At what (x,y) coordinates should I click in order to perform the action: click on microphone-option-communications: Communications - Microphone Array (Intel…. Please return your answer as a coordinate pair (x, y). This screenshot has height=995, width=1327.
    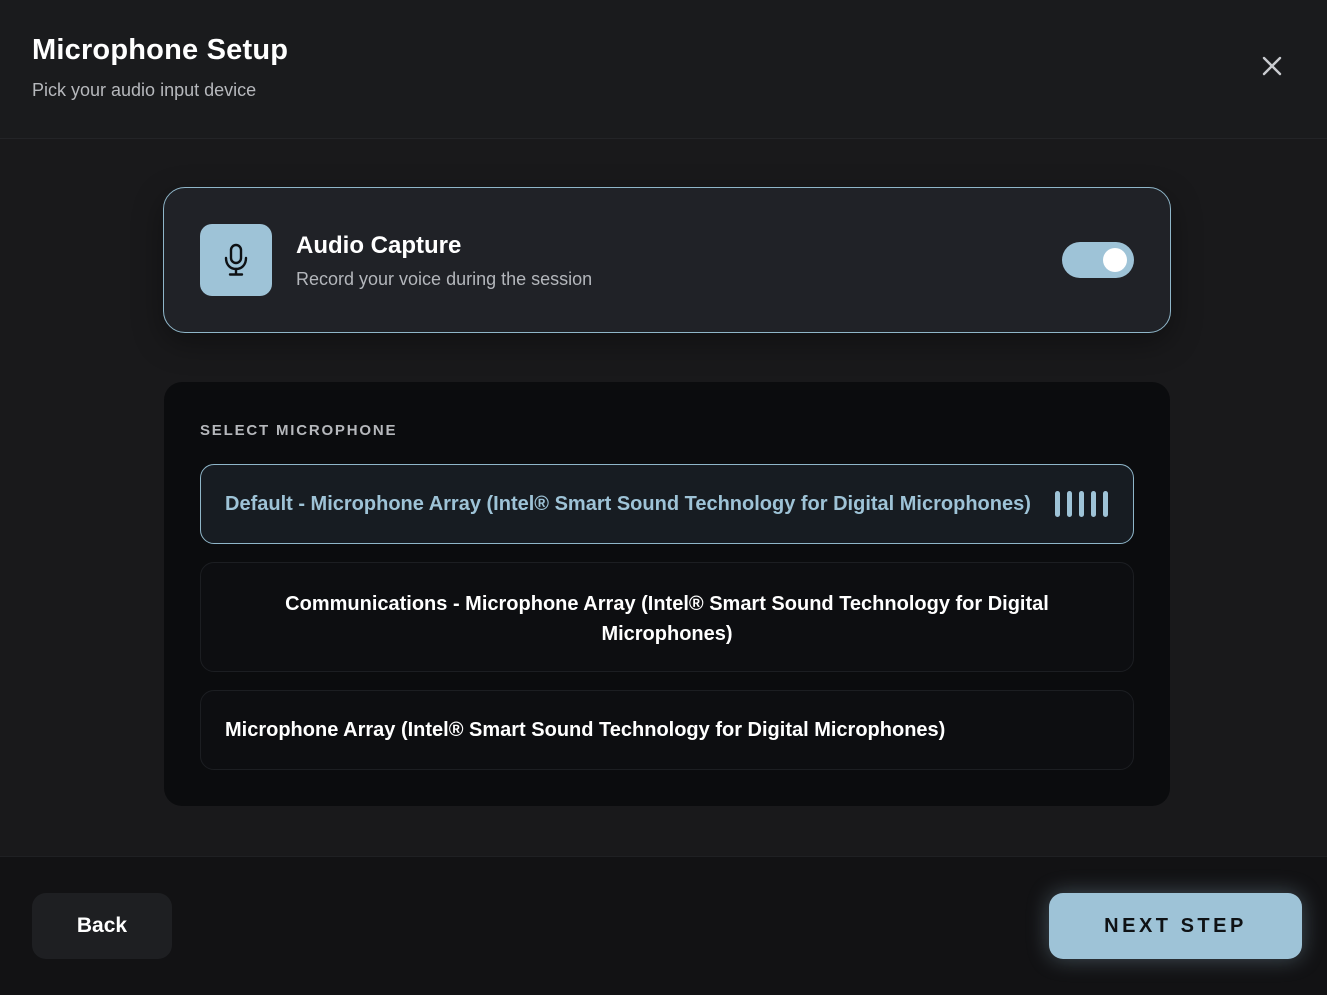
    Looking at the image, I should click on (667, 617).